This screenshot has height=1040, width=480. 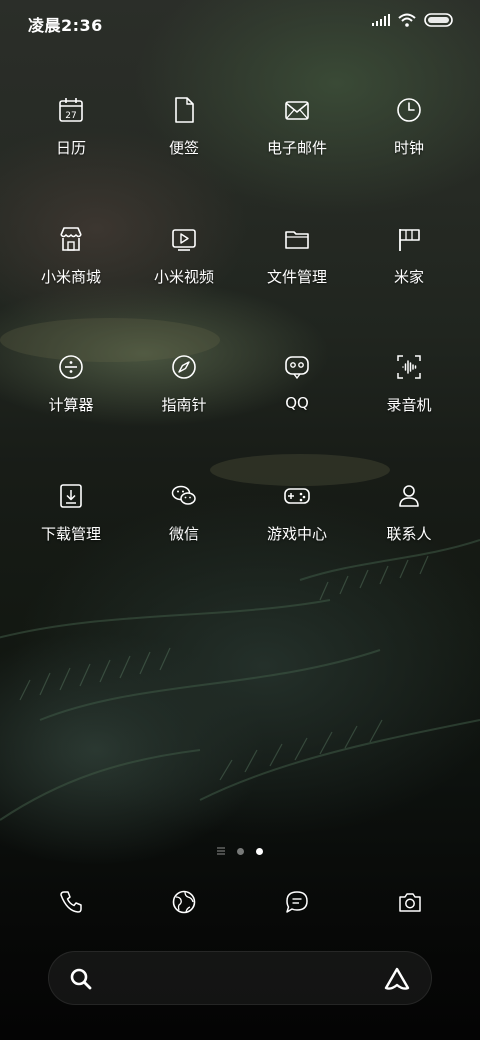 What do you see at coordinates (381, 20) in the screenshot?
I see `signal-icon` at bounding box center [381, 20].